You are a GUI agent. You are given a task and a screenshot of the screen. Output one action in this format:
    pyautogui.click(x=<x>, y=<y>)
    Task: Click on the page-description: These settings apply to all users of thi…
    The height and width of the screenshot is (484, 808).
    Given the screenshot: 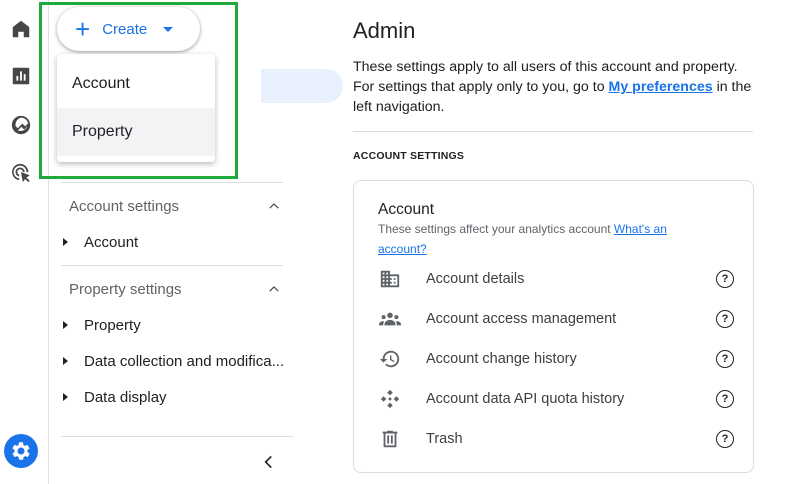 What is the action you would take?
    pyautogui.click(x=552, y=87)
    